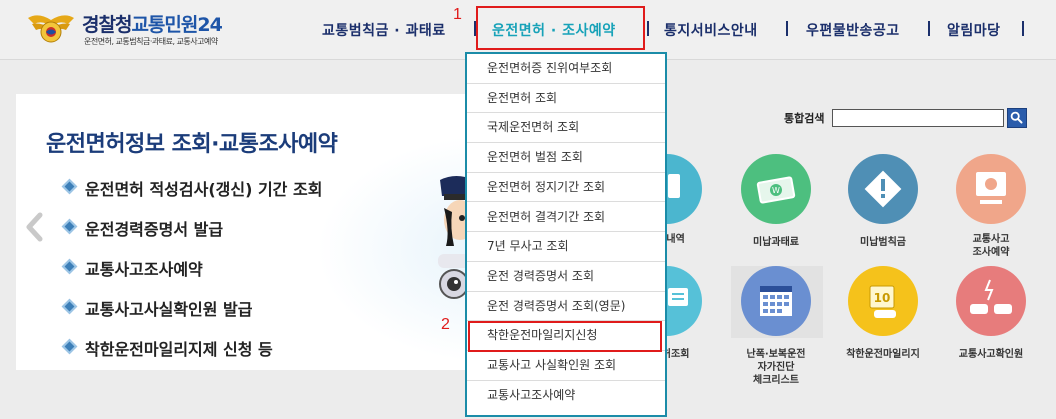 The width and height of the screenshot is (1056, 419). What do you see at coordinates (804, 118) in the screenshot?
I see `search-label: 통합검색` at bounding box center [804, 118].